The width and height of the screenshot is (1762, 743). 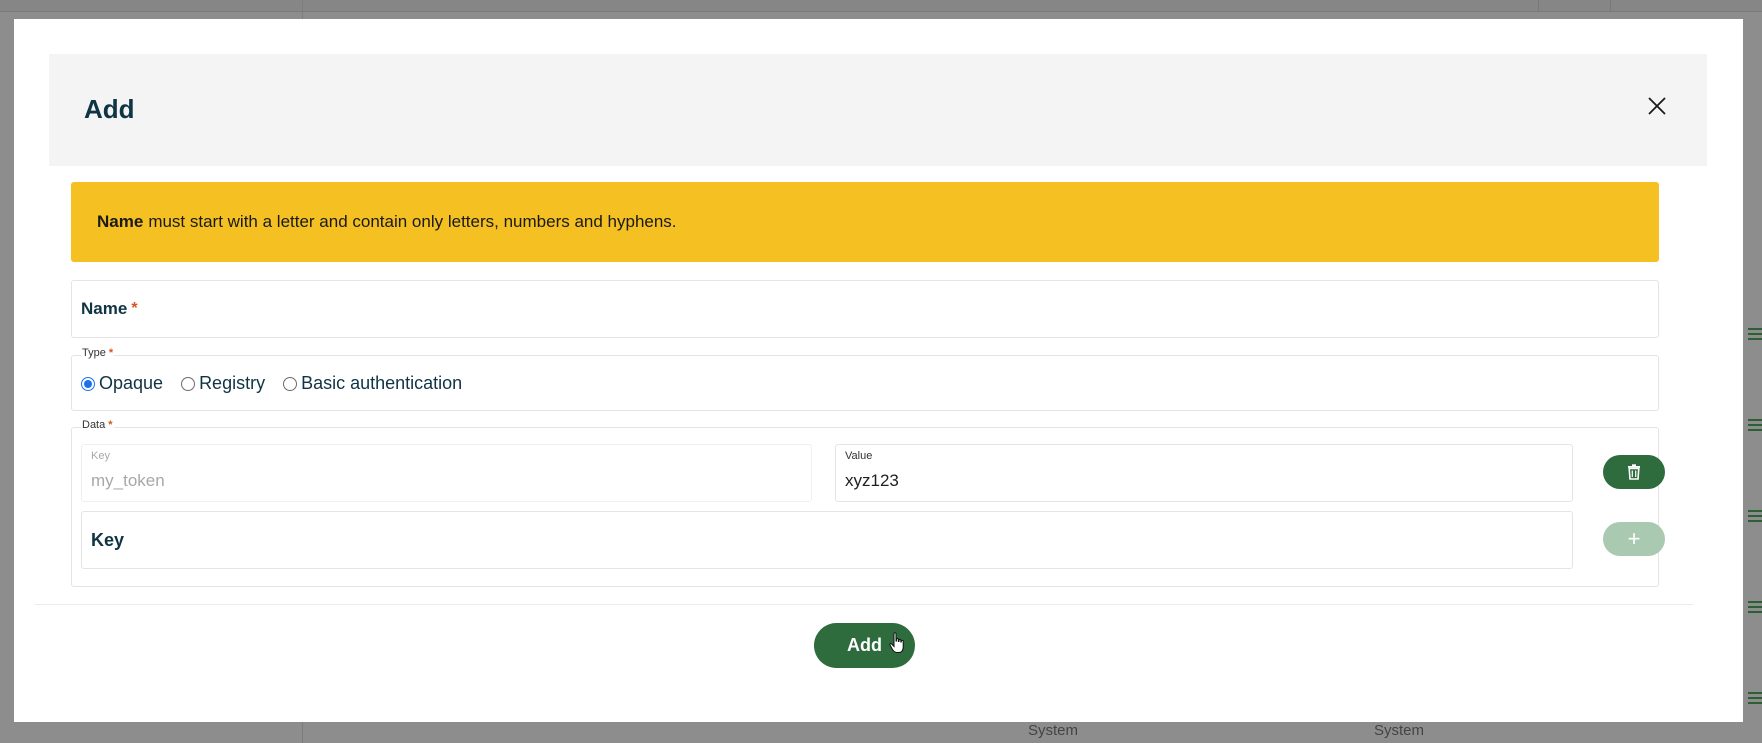 What do you see at coordinates (290, 383) in the screenshot?
I see `radio-basic-auth` at bounding box center [290, 383].